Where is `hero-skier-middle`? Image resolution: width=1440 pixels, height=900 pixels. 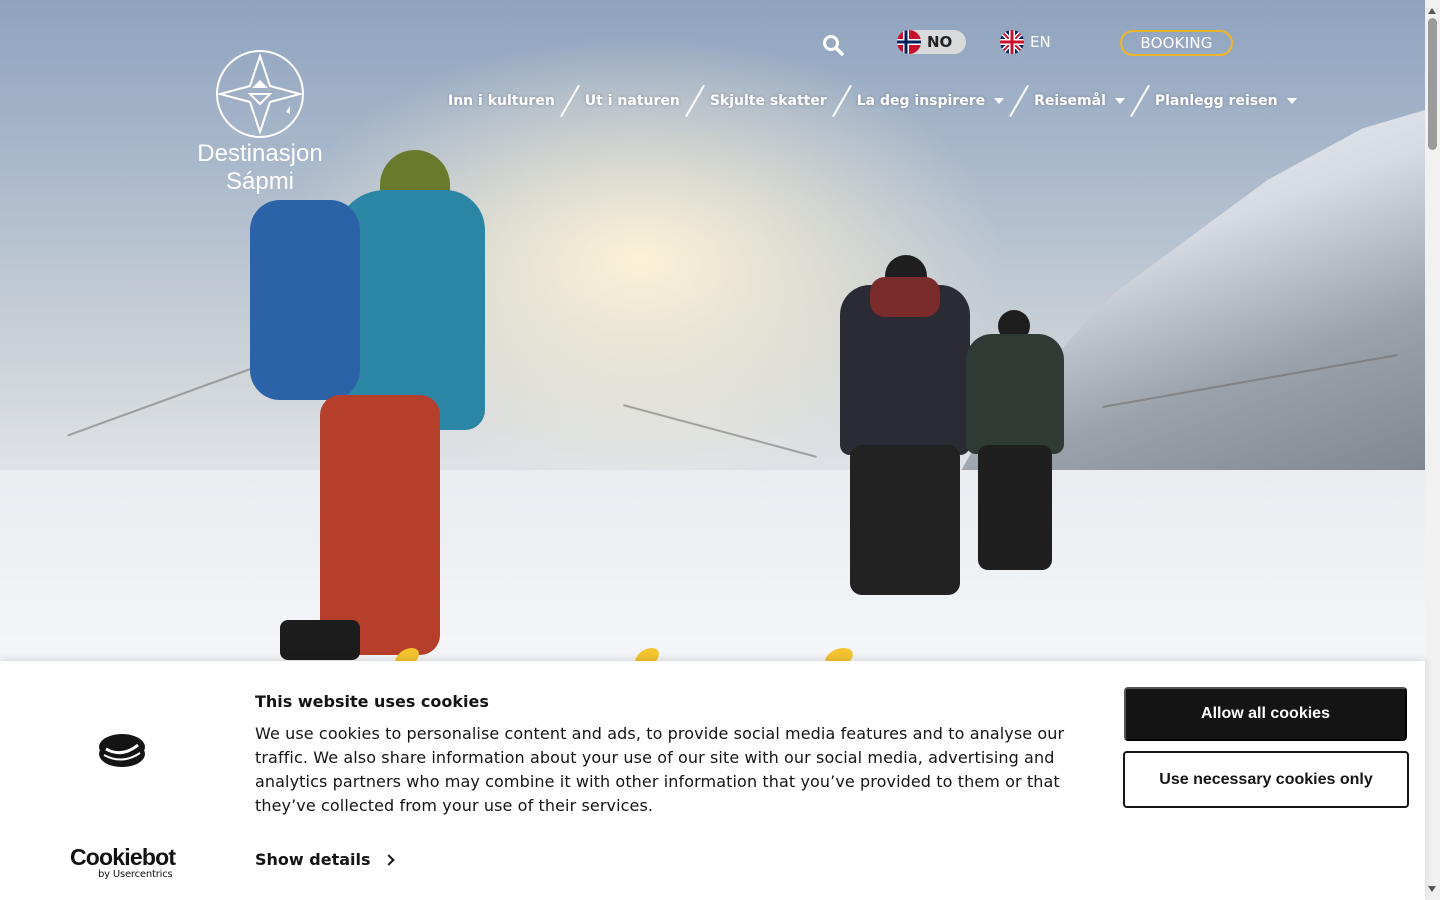
hero-skier-middle is located at coordinates (905, 435).